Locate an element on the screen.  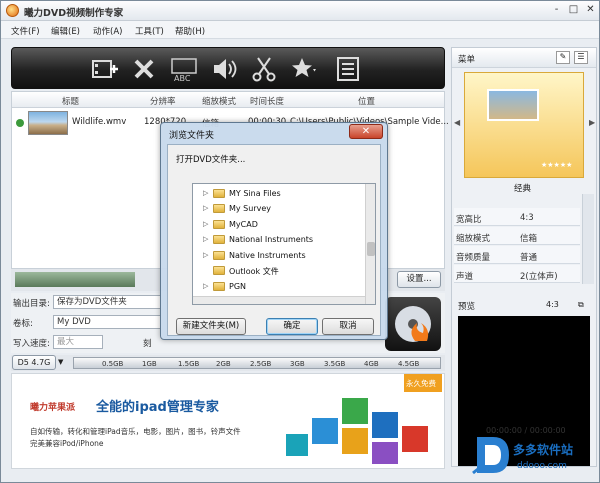
ad-line2: 完美兼容iPod/iPhone is located at coordinates (67, 443).